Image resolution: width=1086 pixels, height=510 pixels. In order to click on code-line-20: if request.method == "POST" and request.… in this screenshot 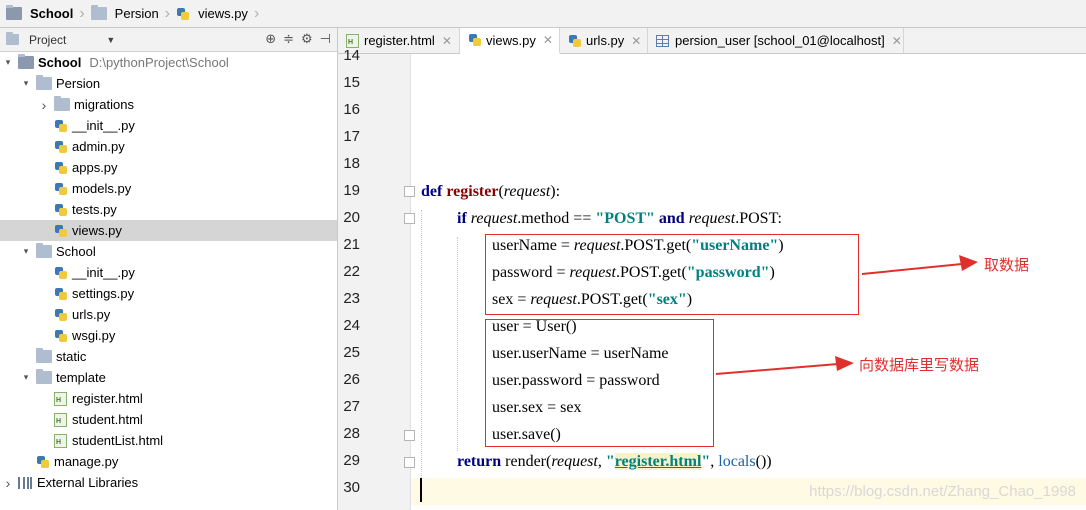, I will do `click(619, 218)`.